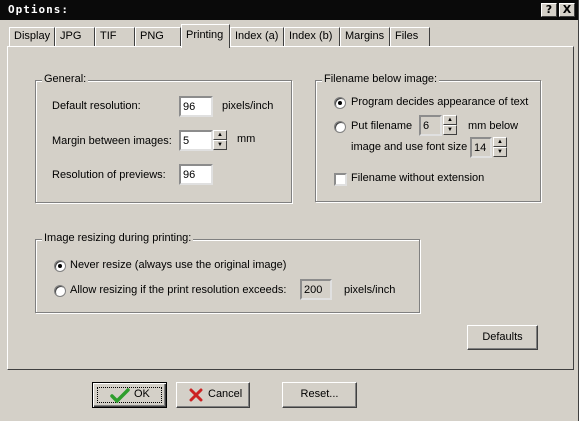 This screenshot has height=421, width=581. I want to click on cancel-button: Cancel, so click(213, 395).